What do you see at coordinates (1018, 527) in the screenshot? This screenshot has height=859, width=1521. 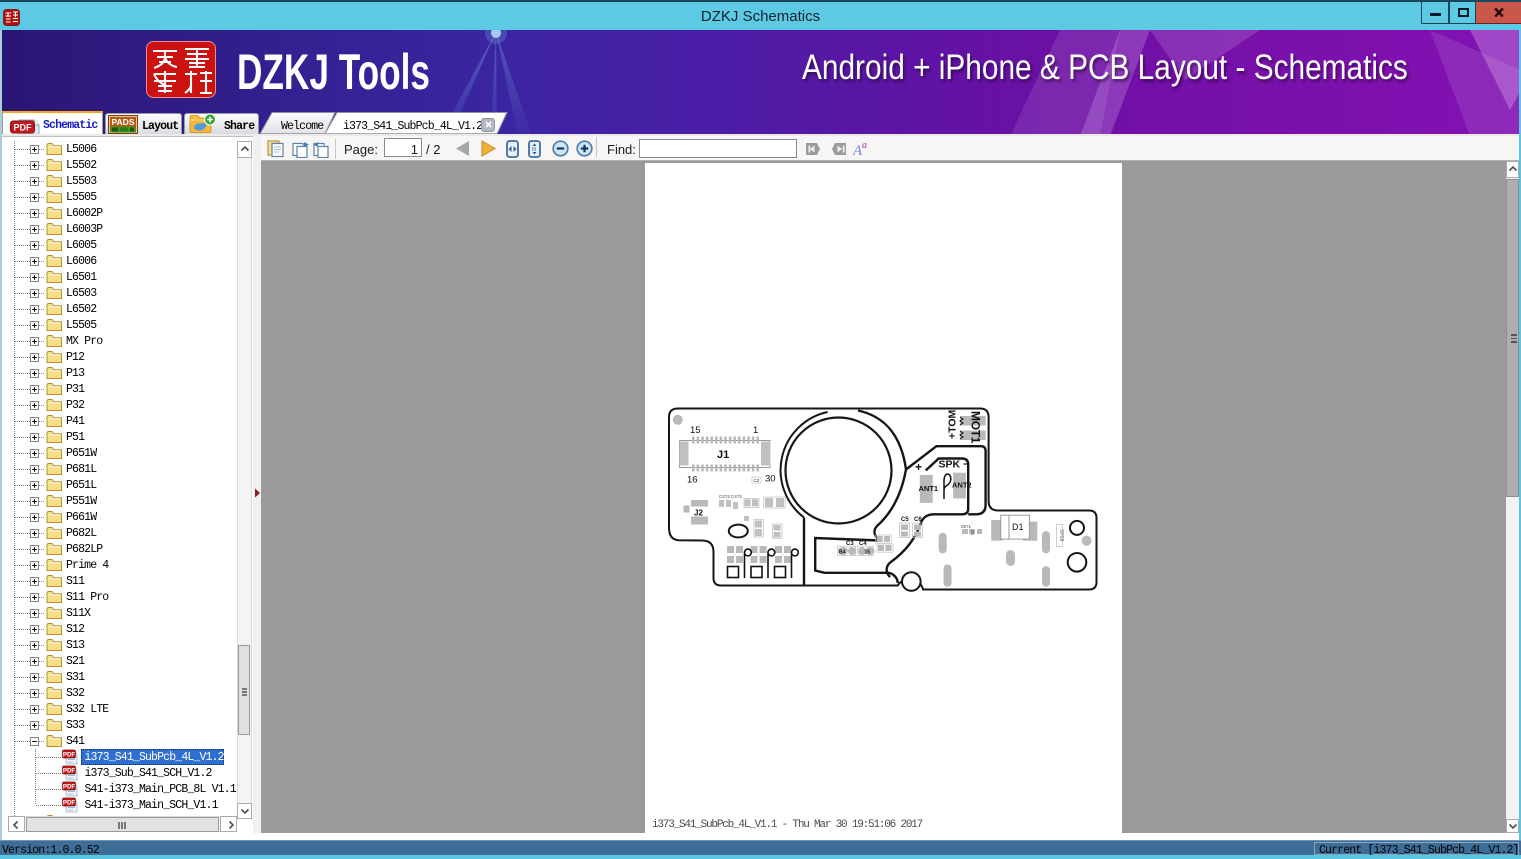 I see `svg-text: D1` at bounding box center [1018, 527].